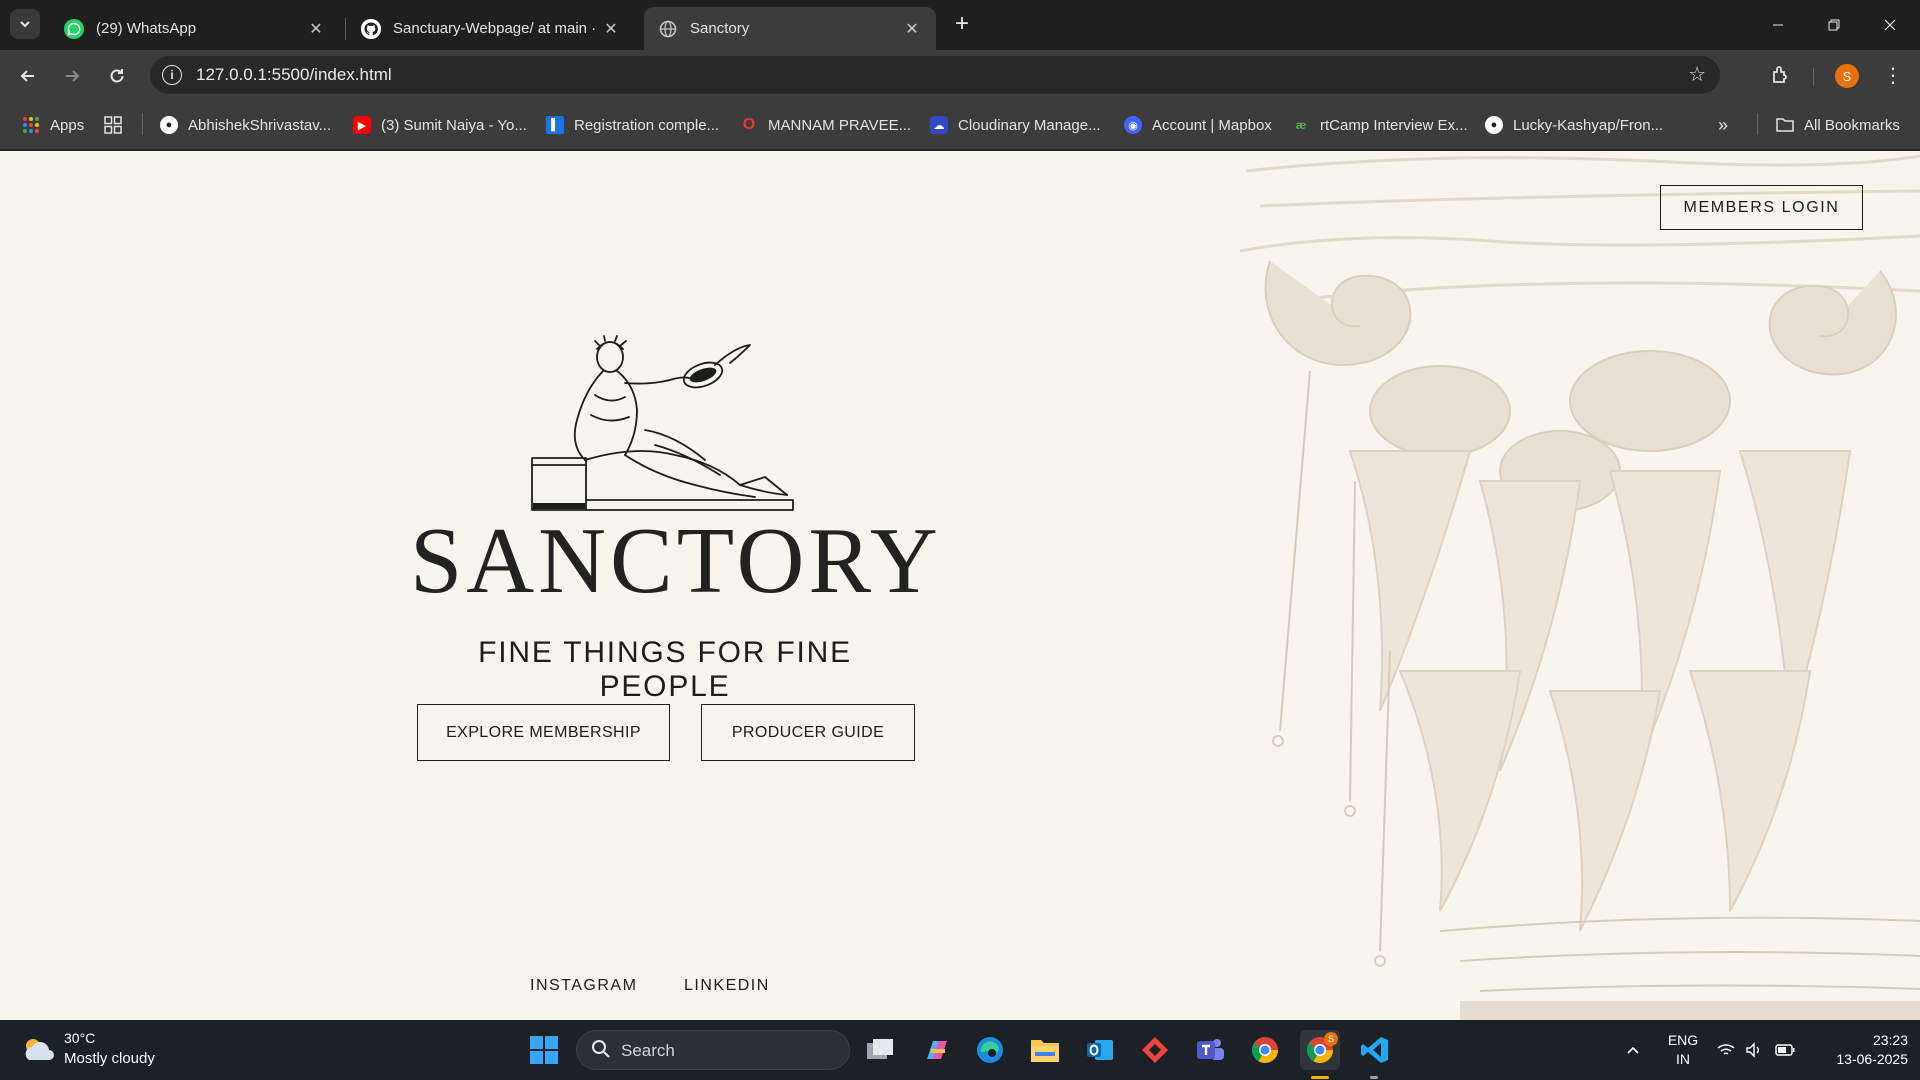 The width and height of the screenshot is (1920, 1080). I want to click on show-hidden-icons-button, so click(1633, 1050).